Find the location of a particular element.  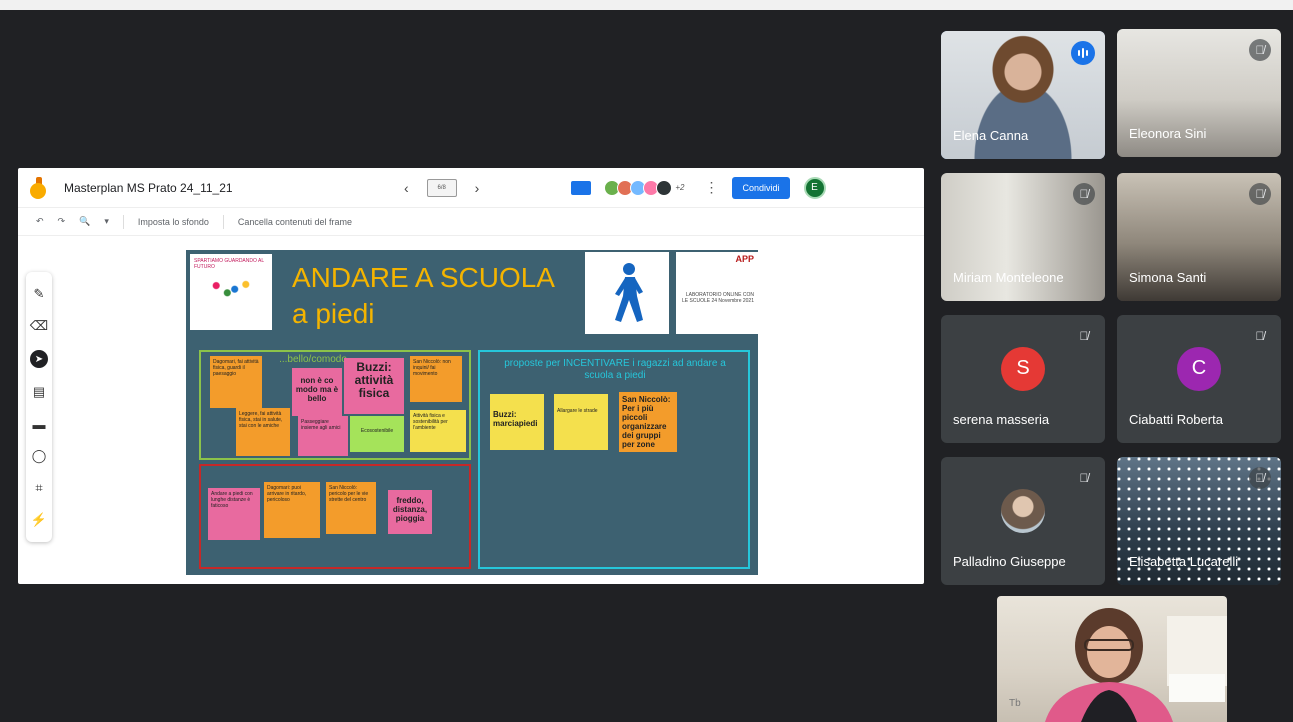

participant-tile-eleonora-sini: 🎙̸ Eleonora Sini is located at coordinates (1199, 93).